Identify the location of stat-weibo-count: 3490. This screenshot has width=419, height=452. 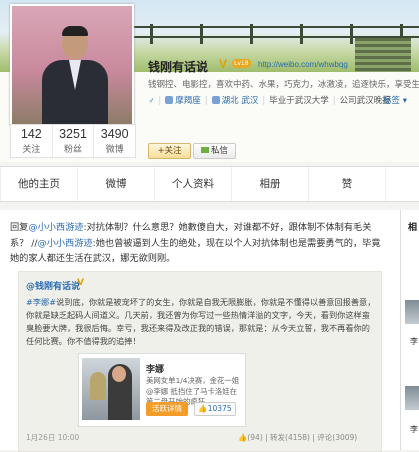
(114, 134).